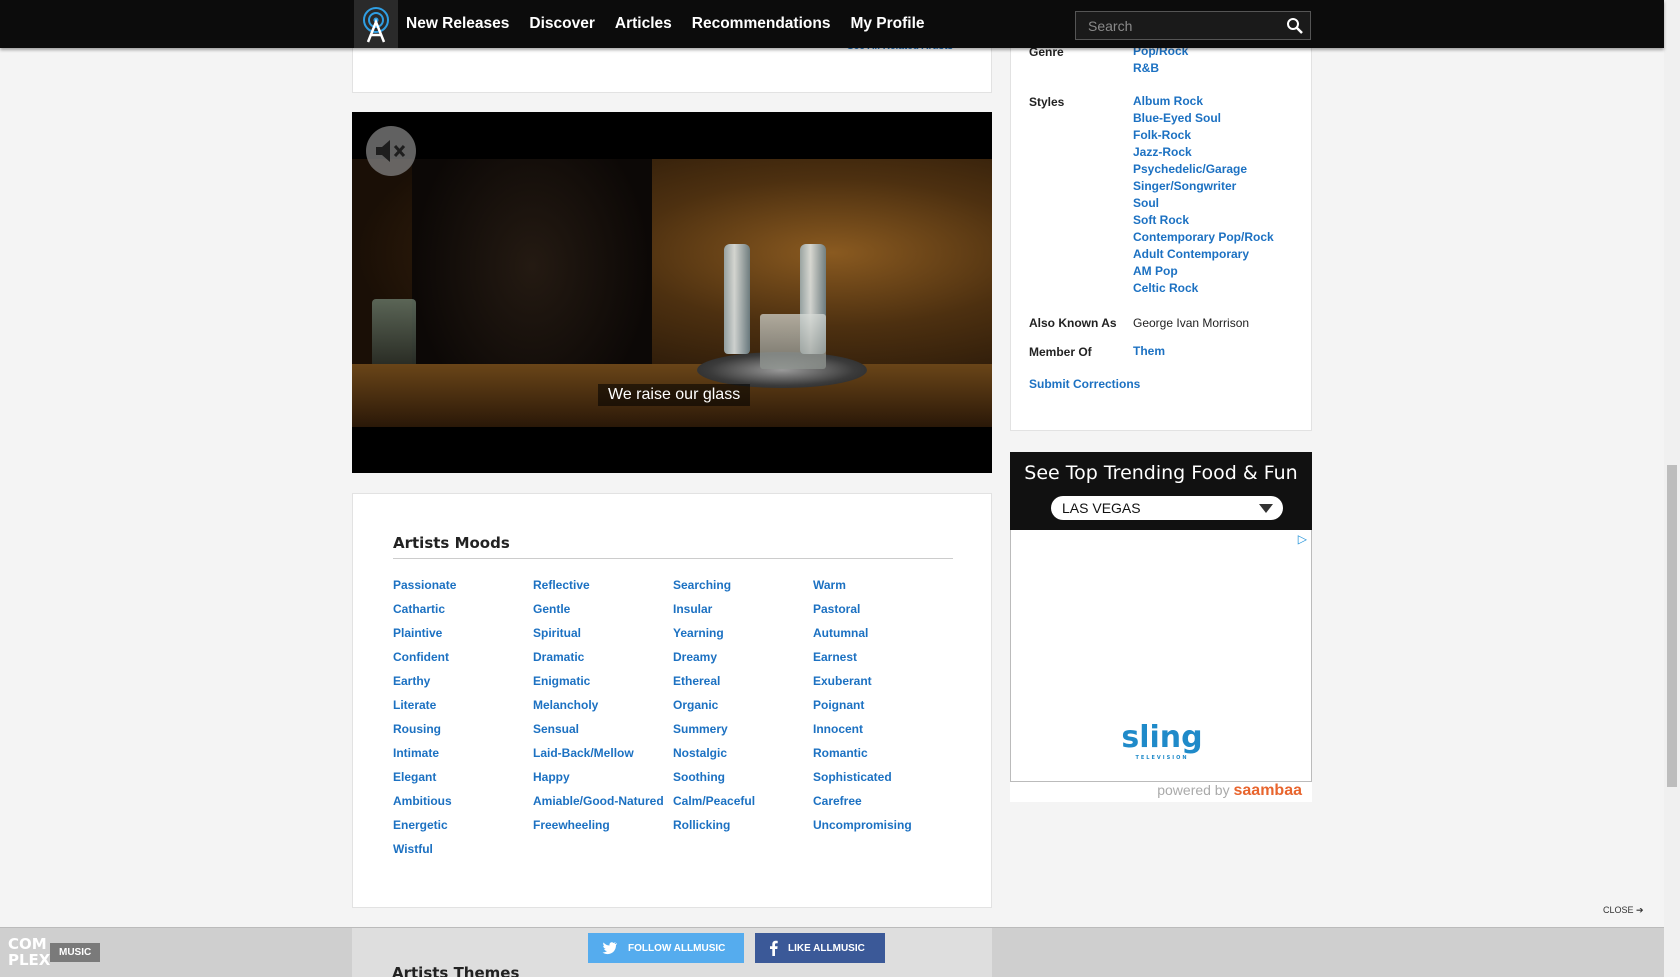 Image resolution: width=1680 pixels, height=977 pixels. I want to click on mood-link: Reflective, so click(603, 590).